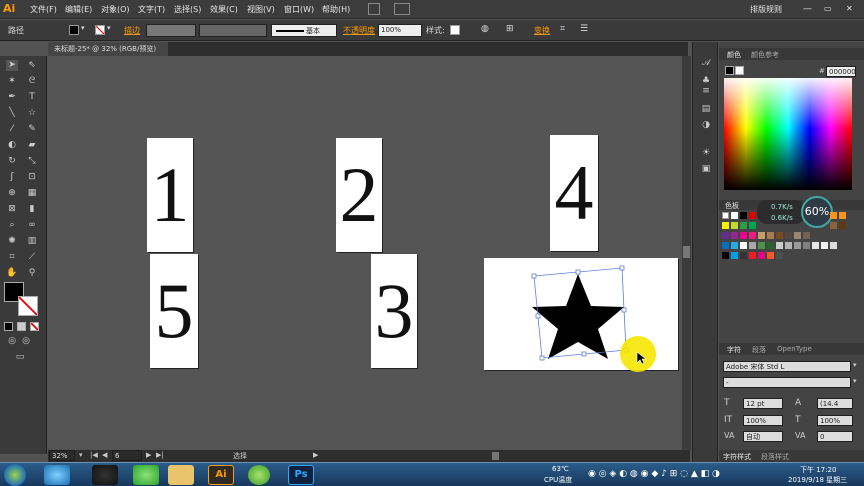 The height and width of the screenshot is (486, 864). What do you see at coordinates (62, 455) in the screenshot?
I see `zoom-field: 32%` at bounding box center [62, 455].